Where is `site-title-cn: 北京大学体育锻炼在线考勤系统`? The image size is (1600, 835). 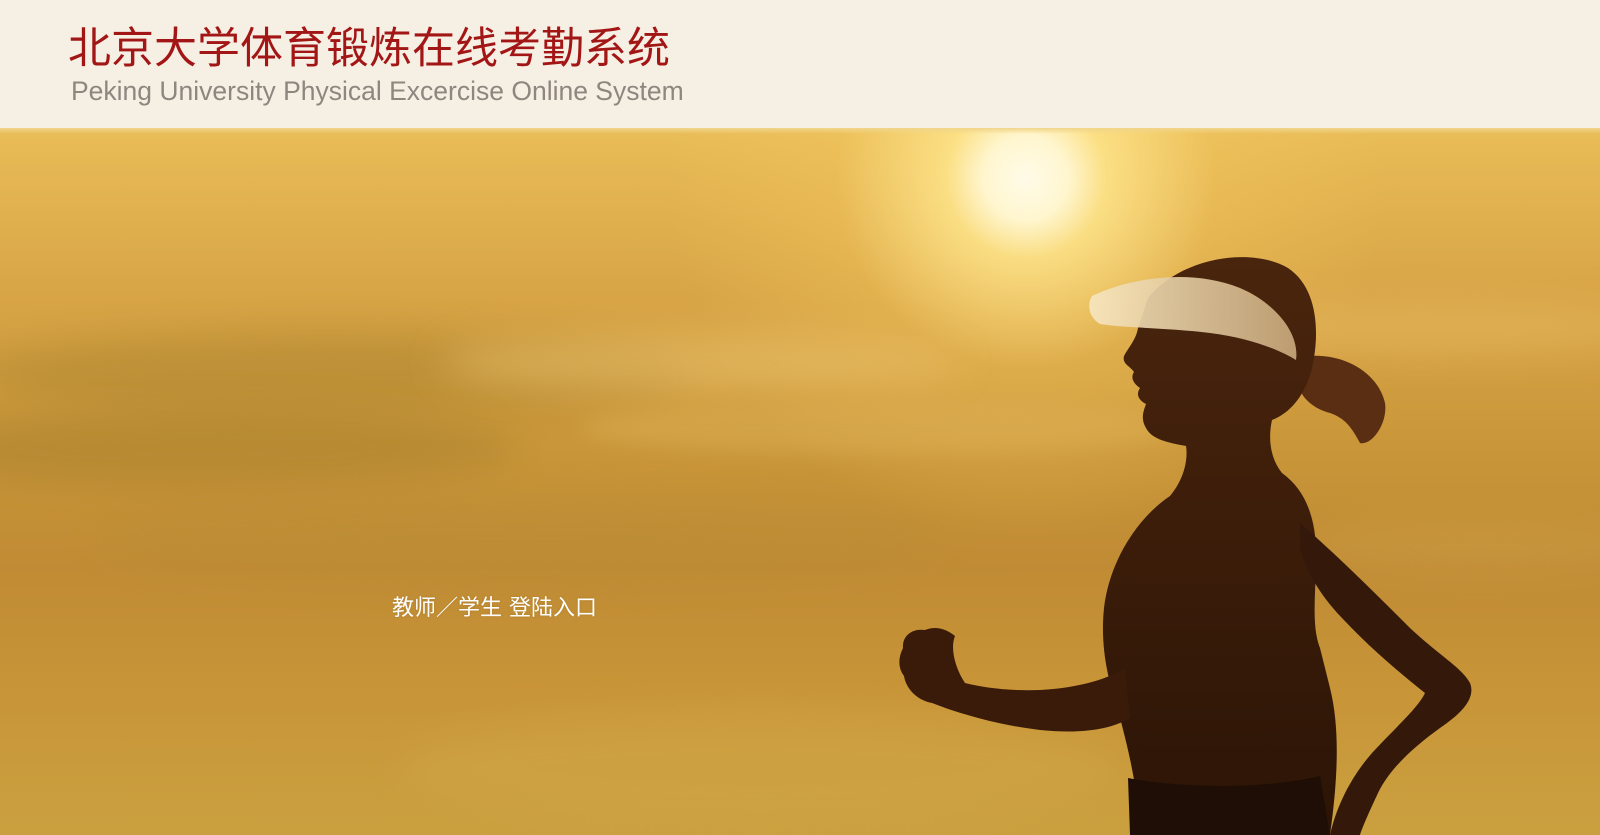 site-title-cn: 北京大学体育锻炼在线考勤系统 is located at coordinates (369, 49).